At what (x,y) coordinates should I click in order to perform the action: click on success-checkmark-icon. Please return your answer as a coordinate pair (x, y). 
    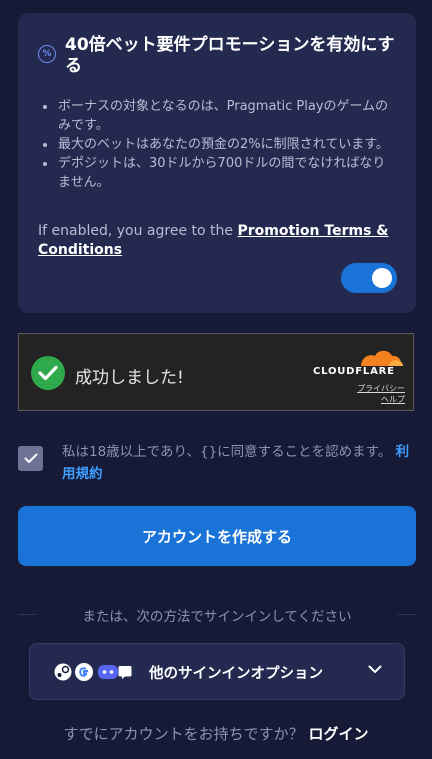
    Looking at the image, I should click on (48, 373).